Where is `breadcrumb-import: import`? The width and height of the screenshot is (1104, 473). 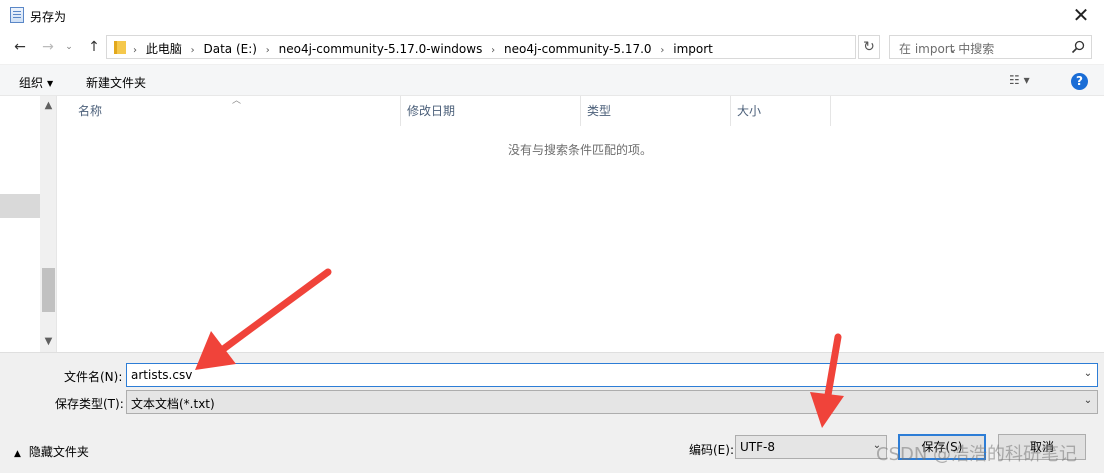
breadcrumb-import: import is located at coordinates (693, 49).